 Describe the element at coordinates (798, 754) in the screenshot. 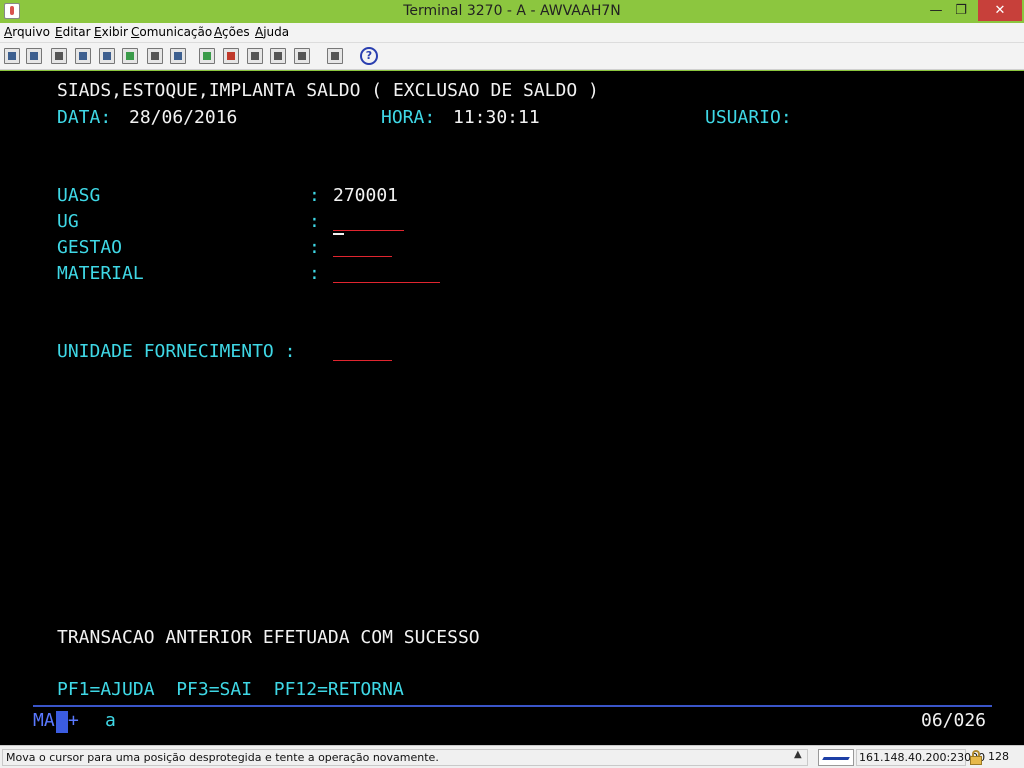

I see `status-scroll-arrow-icon: ▲` at that location.